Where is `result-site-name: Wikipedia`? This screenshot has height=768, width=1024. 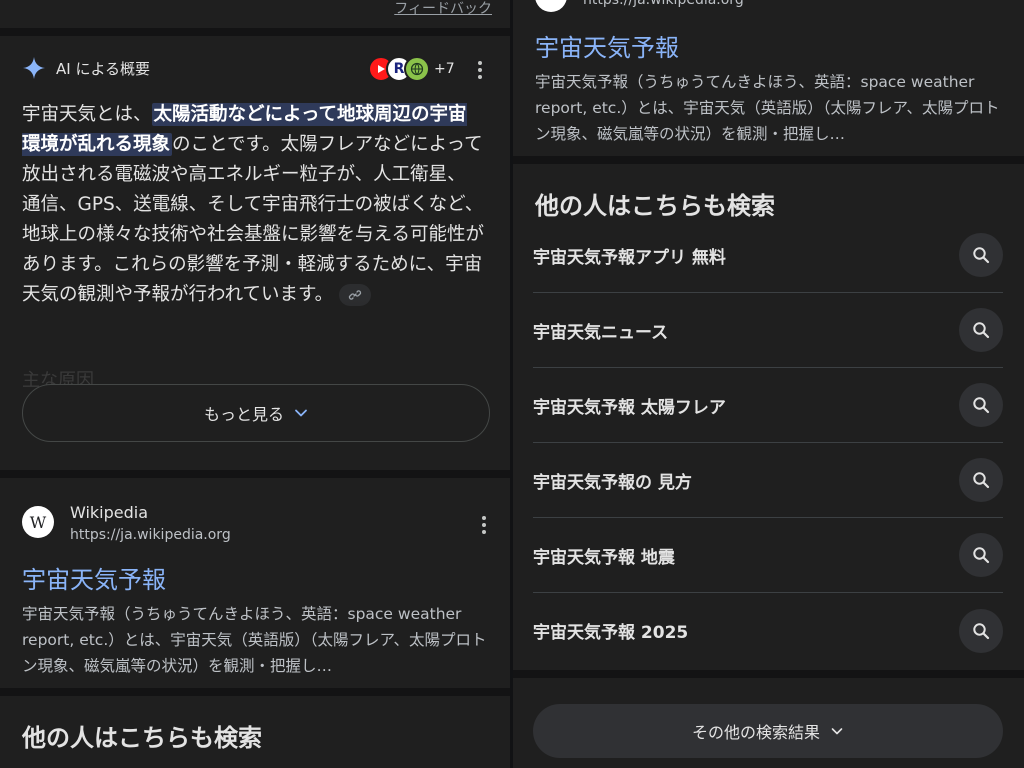 result-site-name: Wikipedia is located at coordinates (109, 512).